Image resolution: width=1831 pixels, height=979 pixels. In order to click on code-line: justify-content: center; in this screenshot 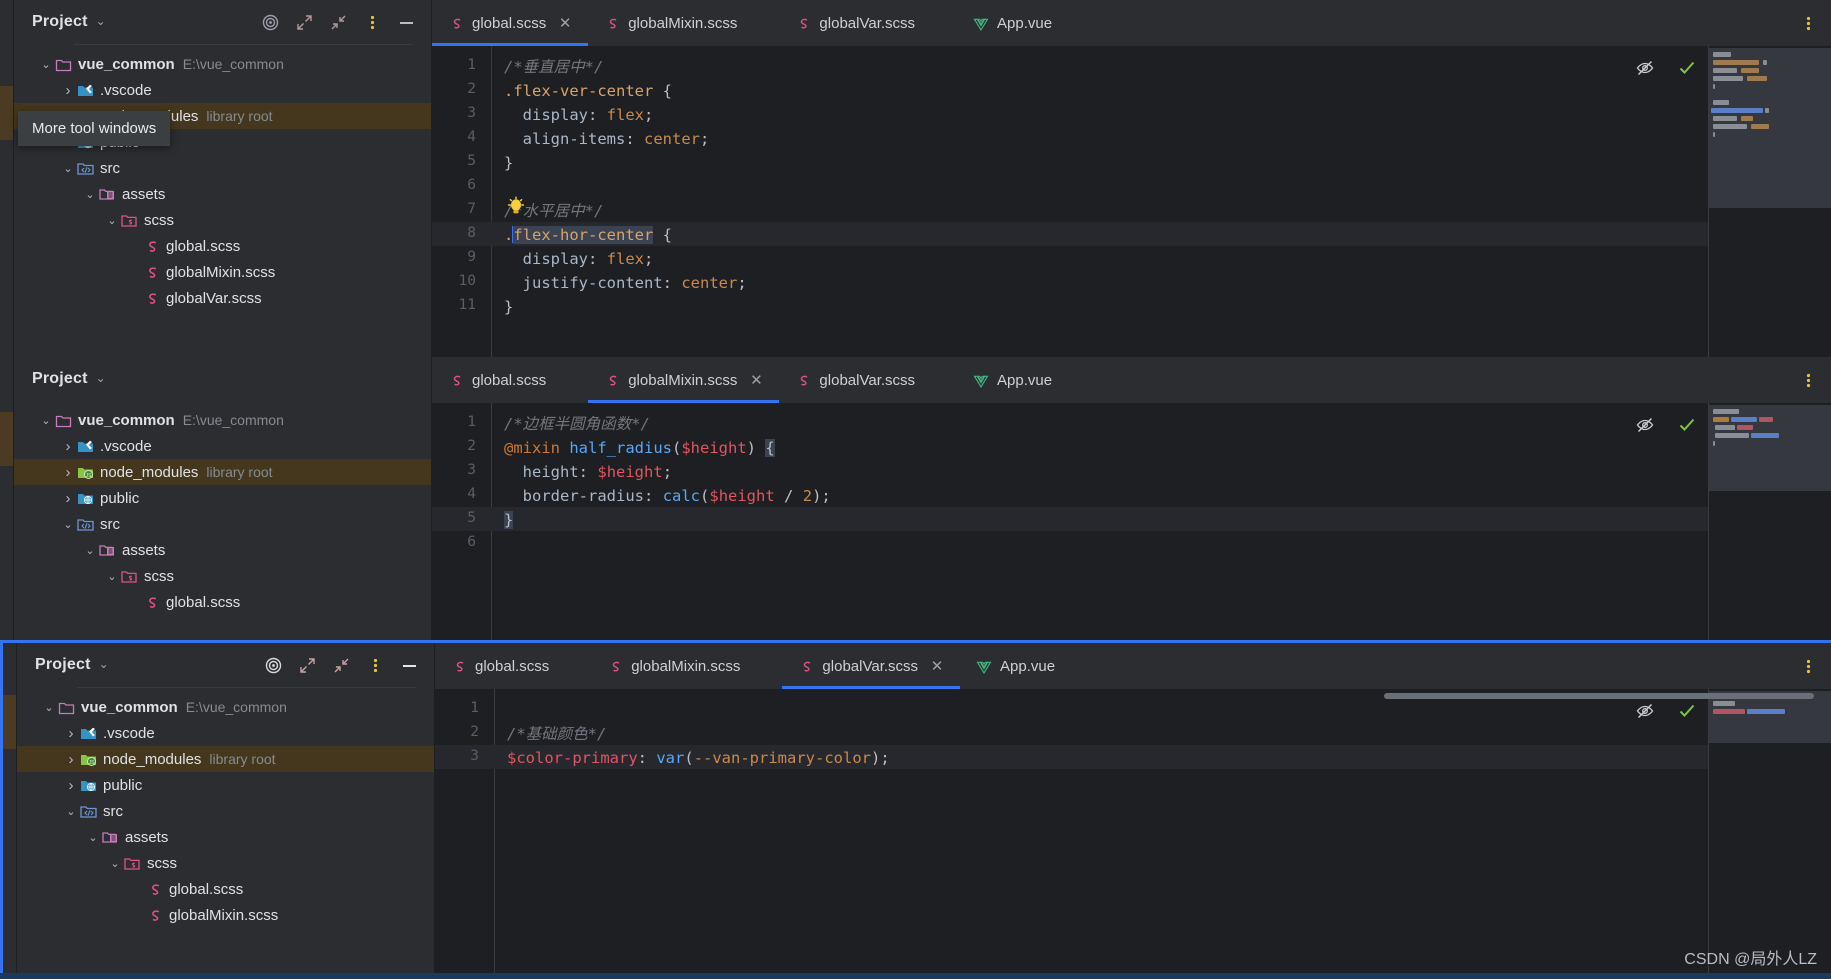, I will do `click(625, 283)`.